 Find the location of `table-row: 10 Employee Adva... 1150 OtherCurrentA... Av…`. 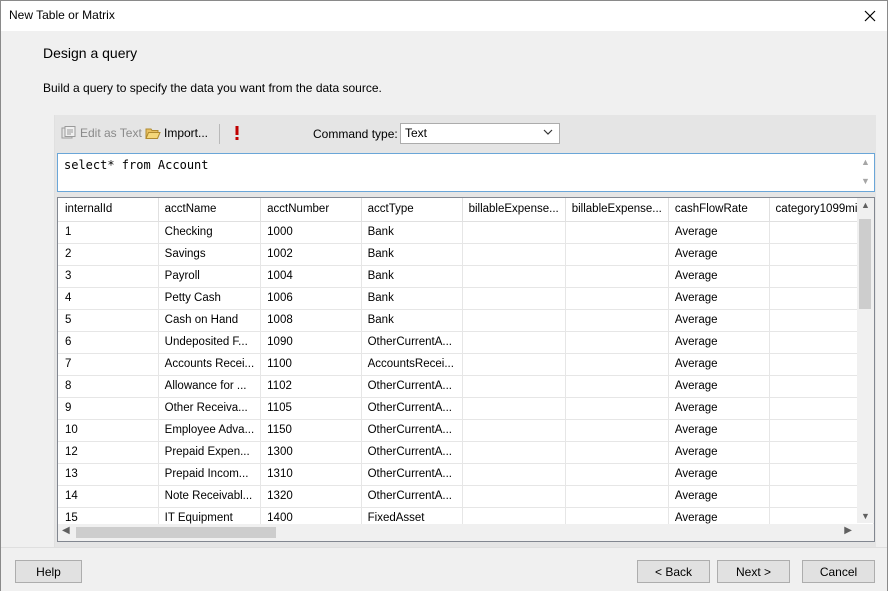

table-row: 10 Employee Adva... 1150 OtherCurrentA... Av… is located at coordinates (466, 430).